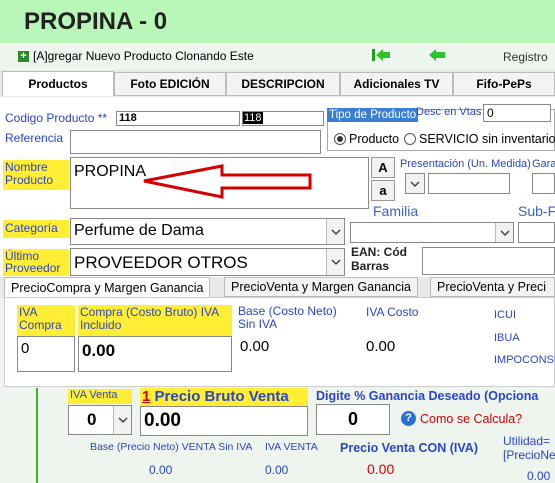 The height and width of the screenshot is (483, 555). I want to click on iva-venta-dropdown-button, so click(122, 420).